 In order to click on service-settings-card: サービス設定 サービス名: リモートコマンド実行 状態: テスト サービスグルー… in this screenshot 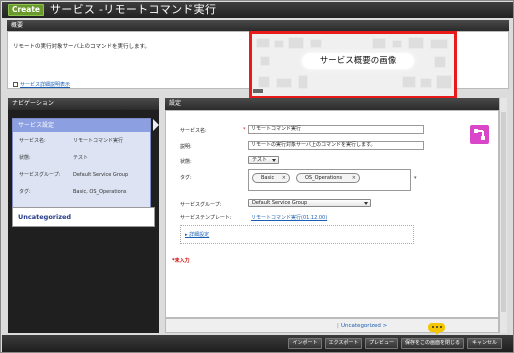, I will do `click(81, 164)`.